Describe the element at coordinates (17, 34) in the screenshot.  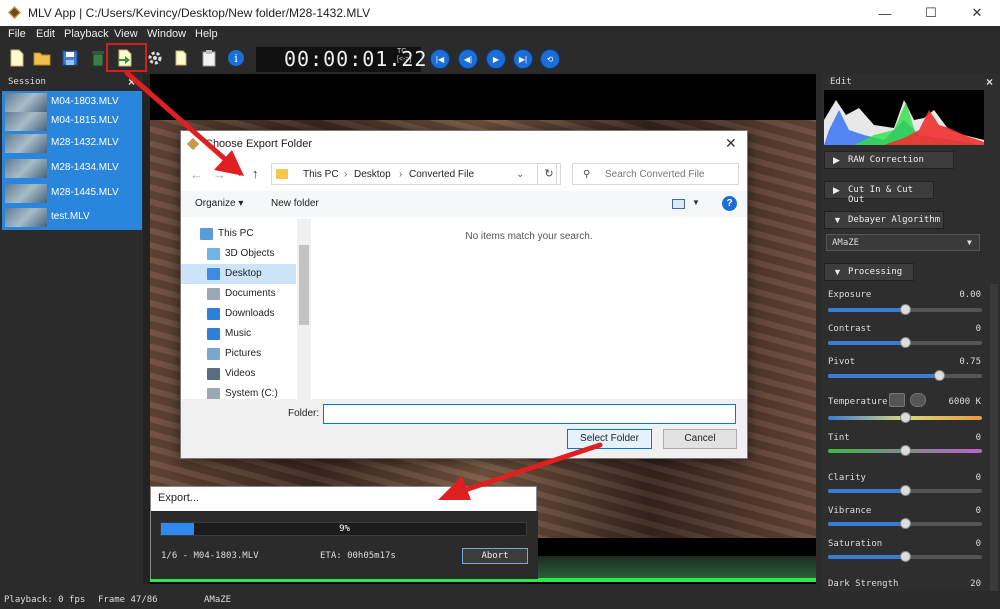
I see `menu-file: File` at that location.